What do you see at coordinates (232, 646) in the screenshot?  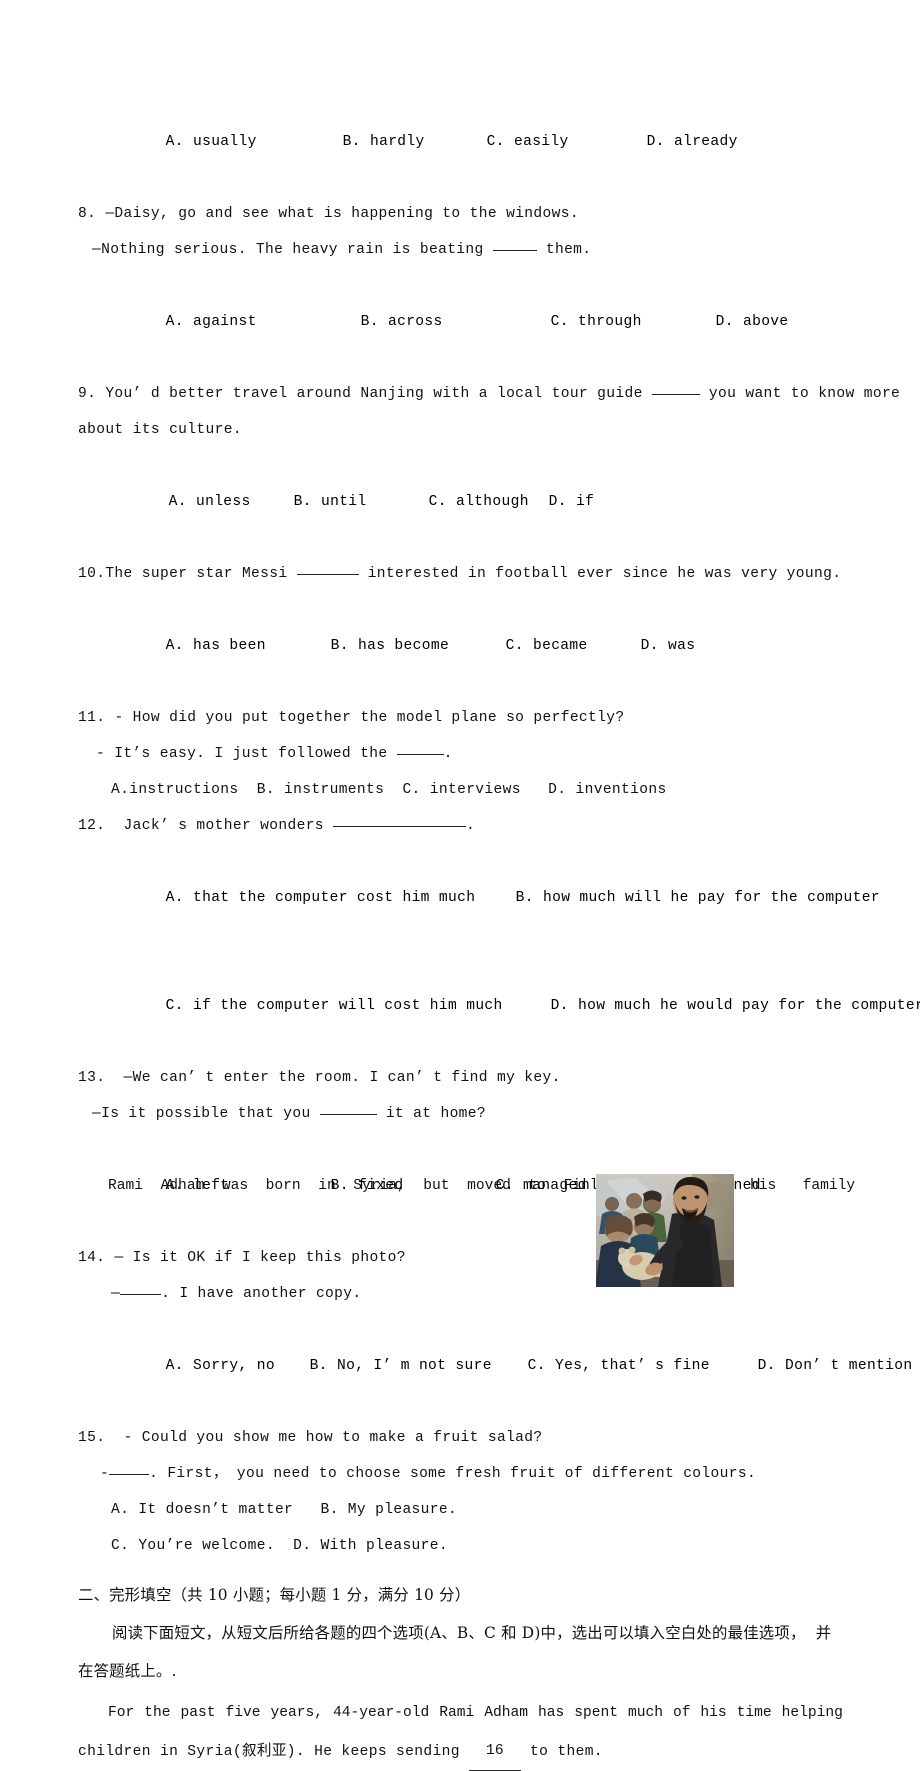 I see `option-a: A. has been` at bounding box center [232, 646].